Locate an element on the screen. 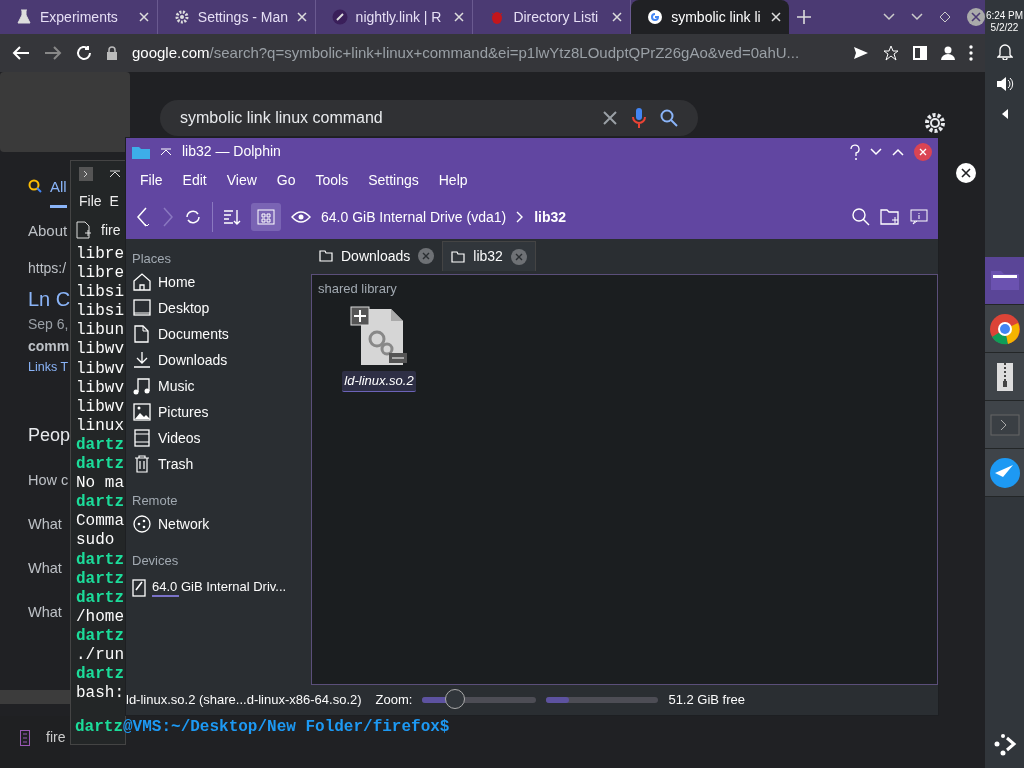 Image resolution: width=1024 pixels, height=768 pixels. eye-icon is located at coordinates (301, 217).